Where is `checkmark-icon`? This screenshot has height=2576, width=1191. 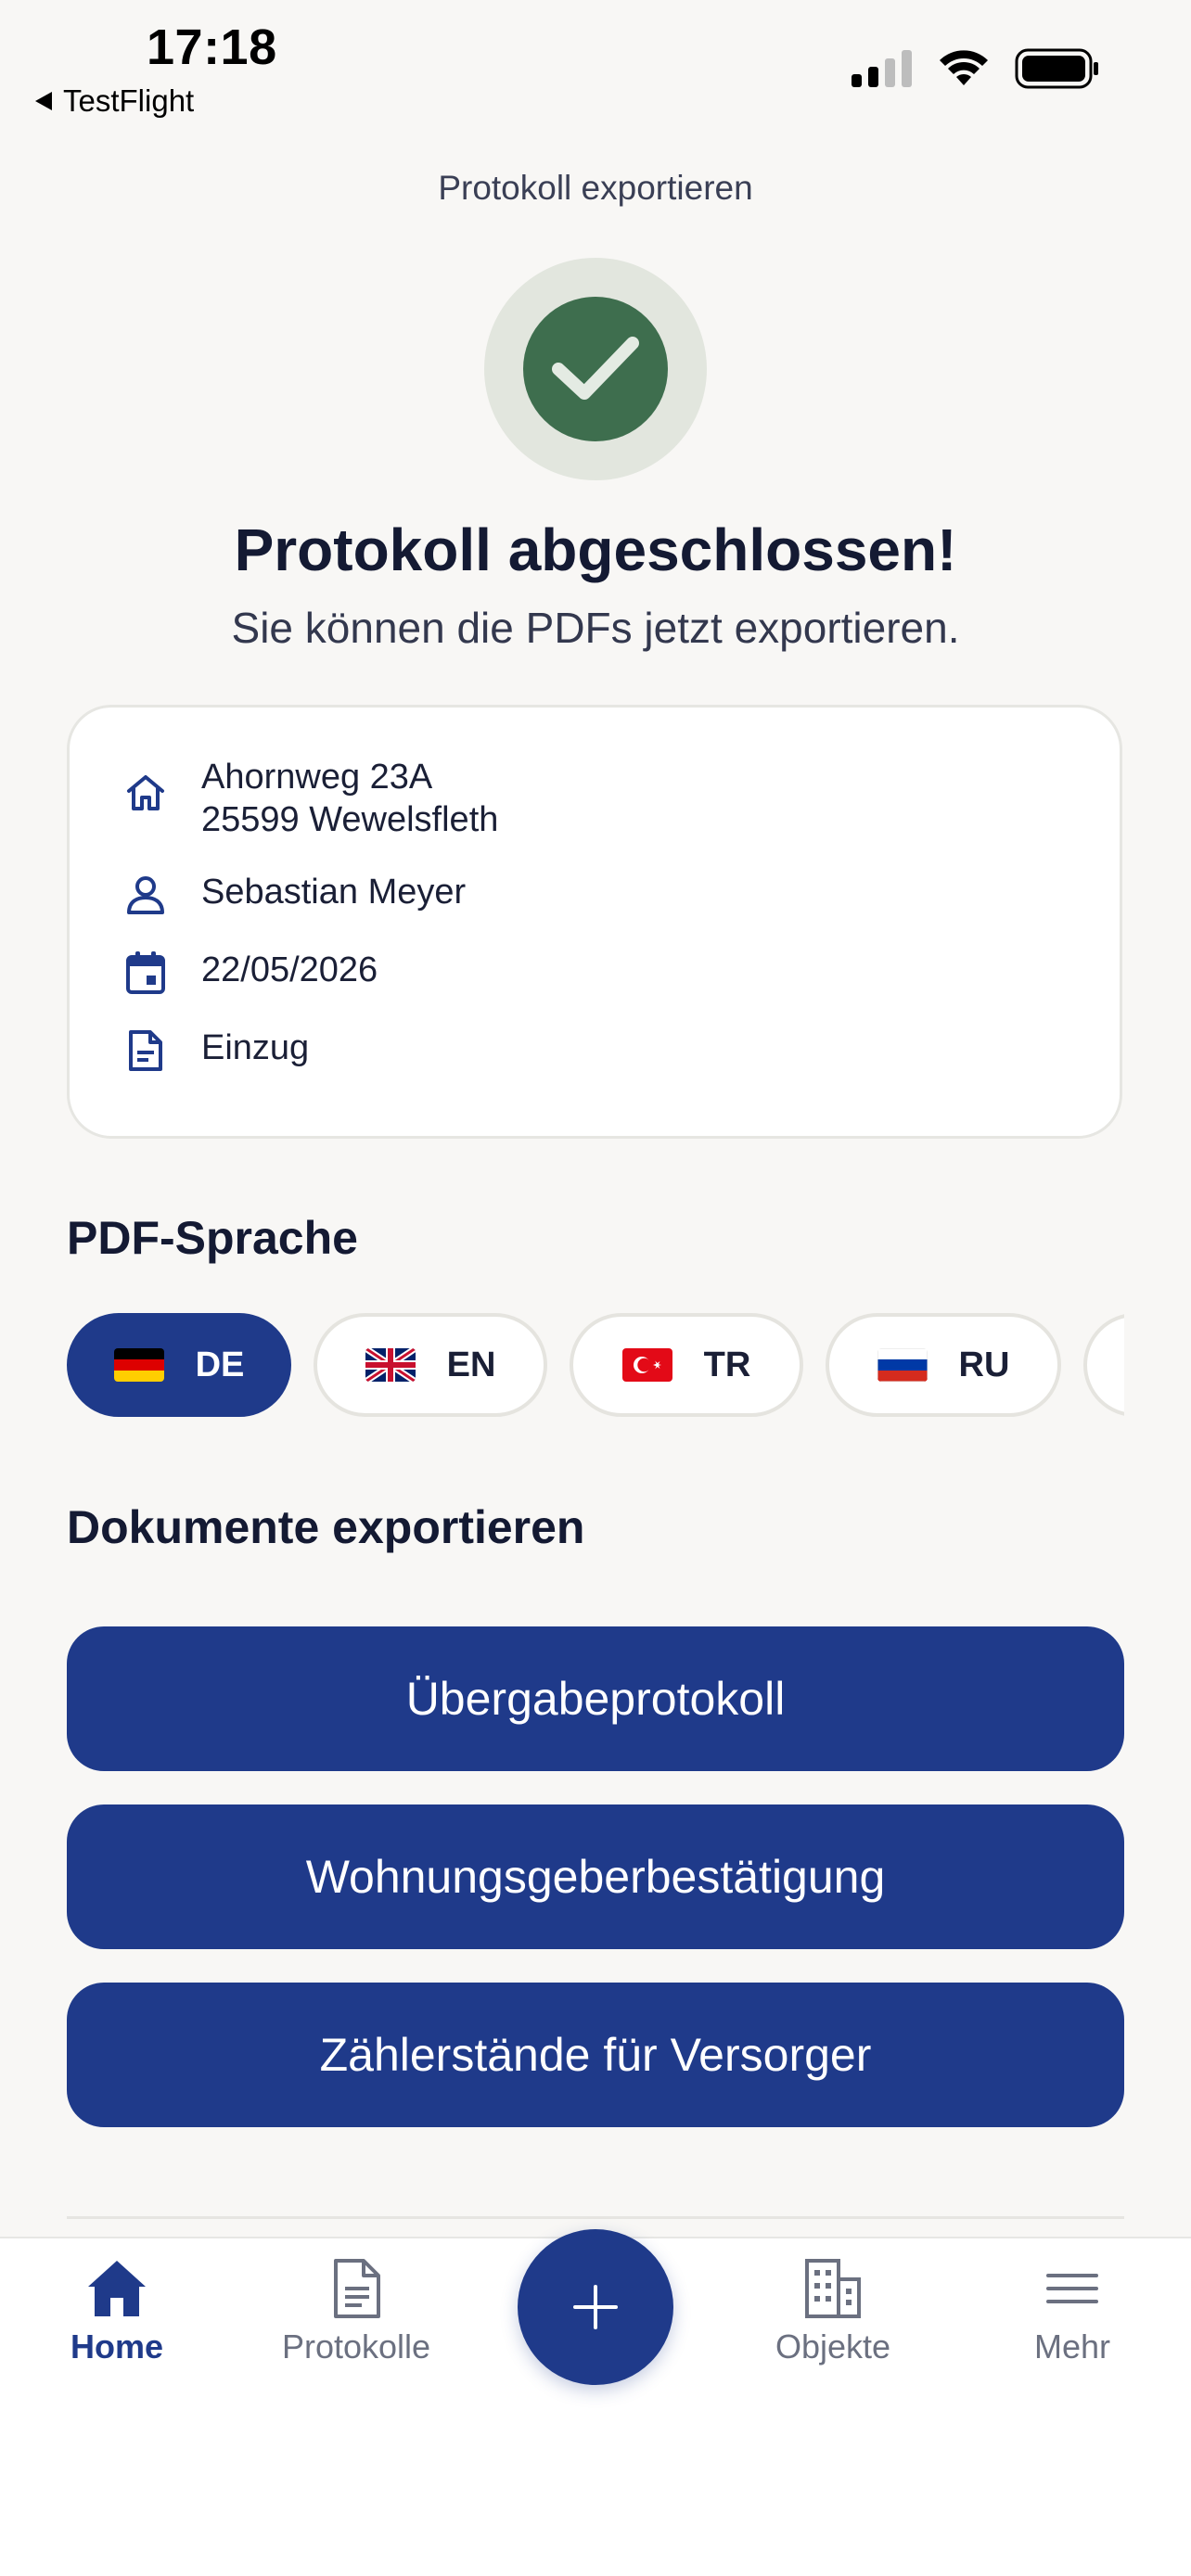
checkmark-icon is located at coordinates (595, 368).